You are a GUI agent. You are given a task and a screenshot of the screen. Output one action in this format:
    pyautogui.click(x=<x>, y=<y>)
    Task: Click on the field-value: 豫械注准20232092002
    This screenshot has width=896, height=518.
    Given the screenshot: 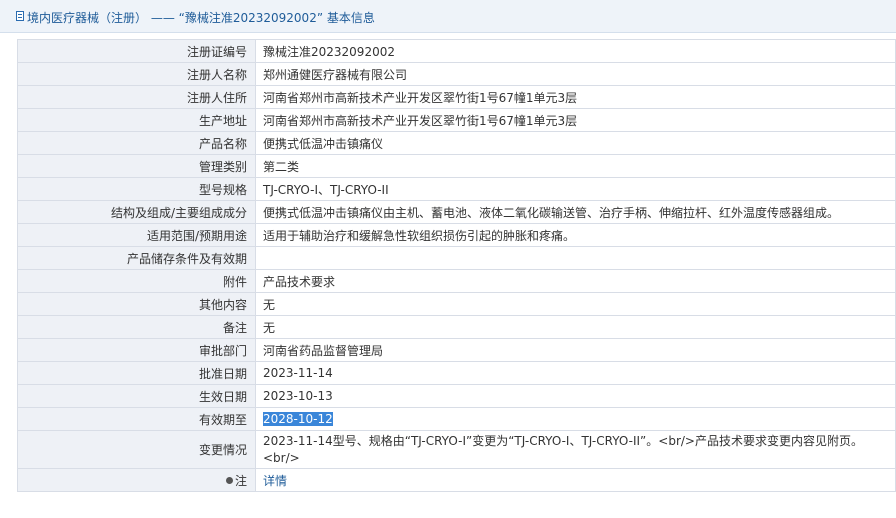 What is the action you would take?
    pyautogui.click(x=575, y=51)
    